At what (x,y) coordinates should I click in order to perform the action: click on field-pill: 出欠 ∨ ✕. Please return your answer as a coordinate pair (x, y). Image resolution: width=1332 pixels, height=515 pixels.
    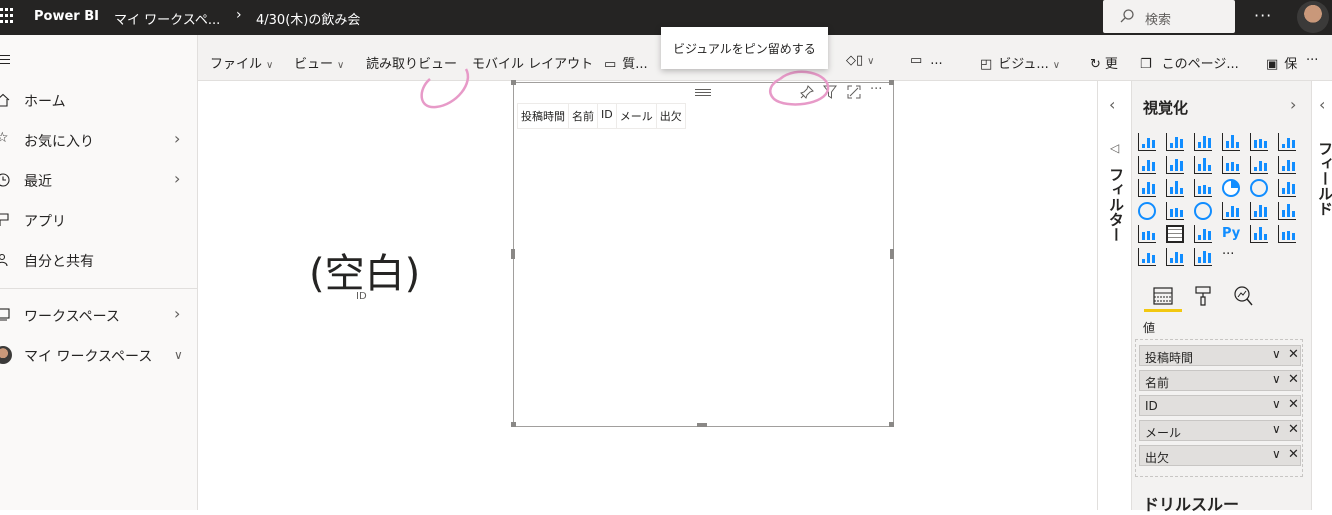
    Looking at the image, I should click on (1220, 455).